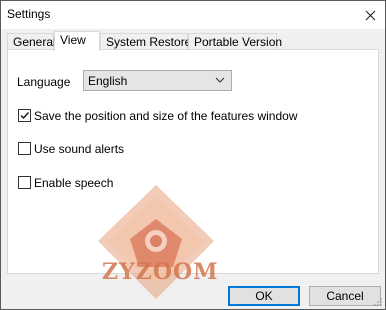  Describe the element at coordinates (378, 302) in the screenshot. I see `resize-grip-icon` at that location.